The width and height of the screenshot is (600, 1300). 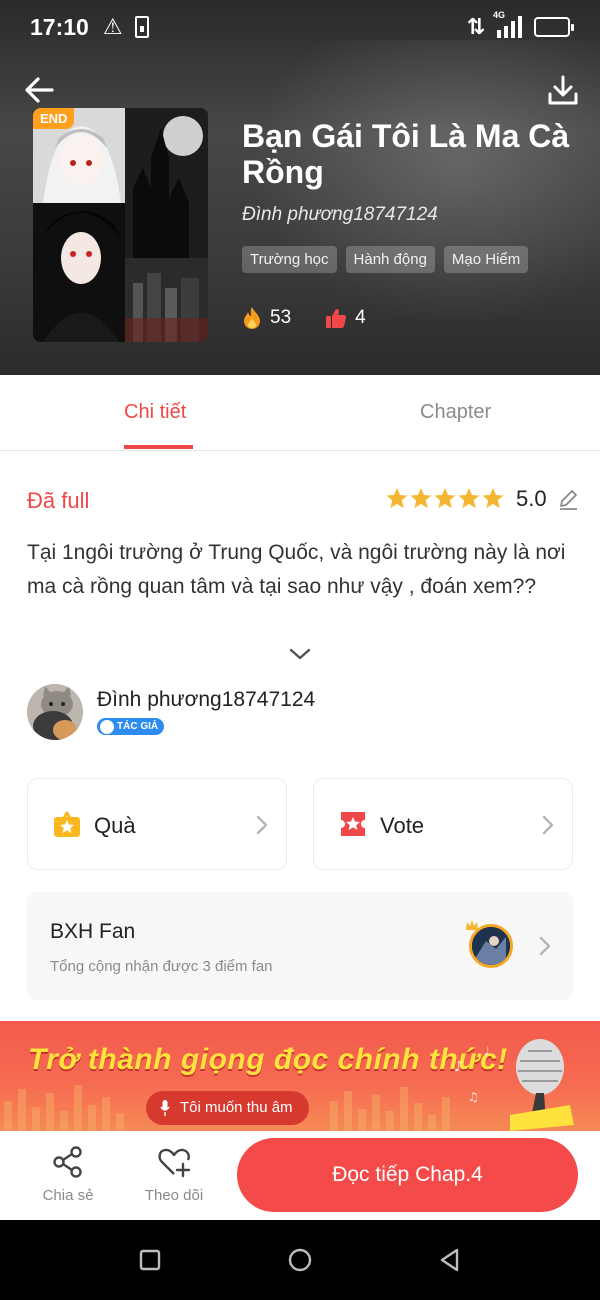 I want to click on edit-icon, so click(x=568, y=499).